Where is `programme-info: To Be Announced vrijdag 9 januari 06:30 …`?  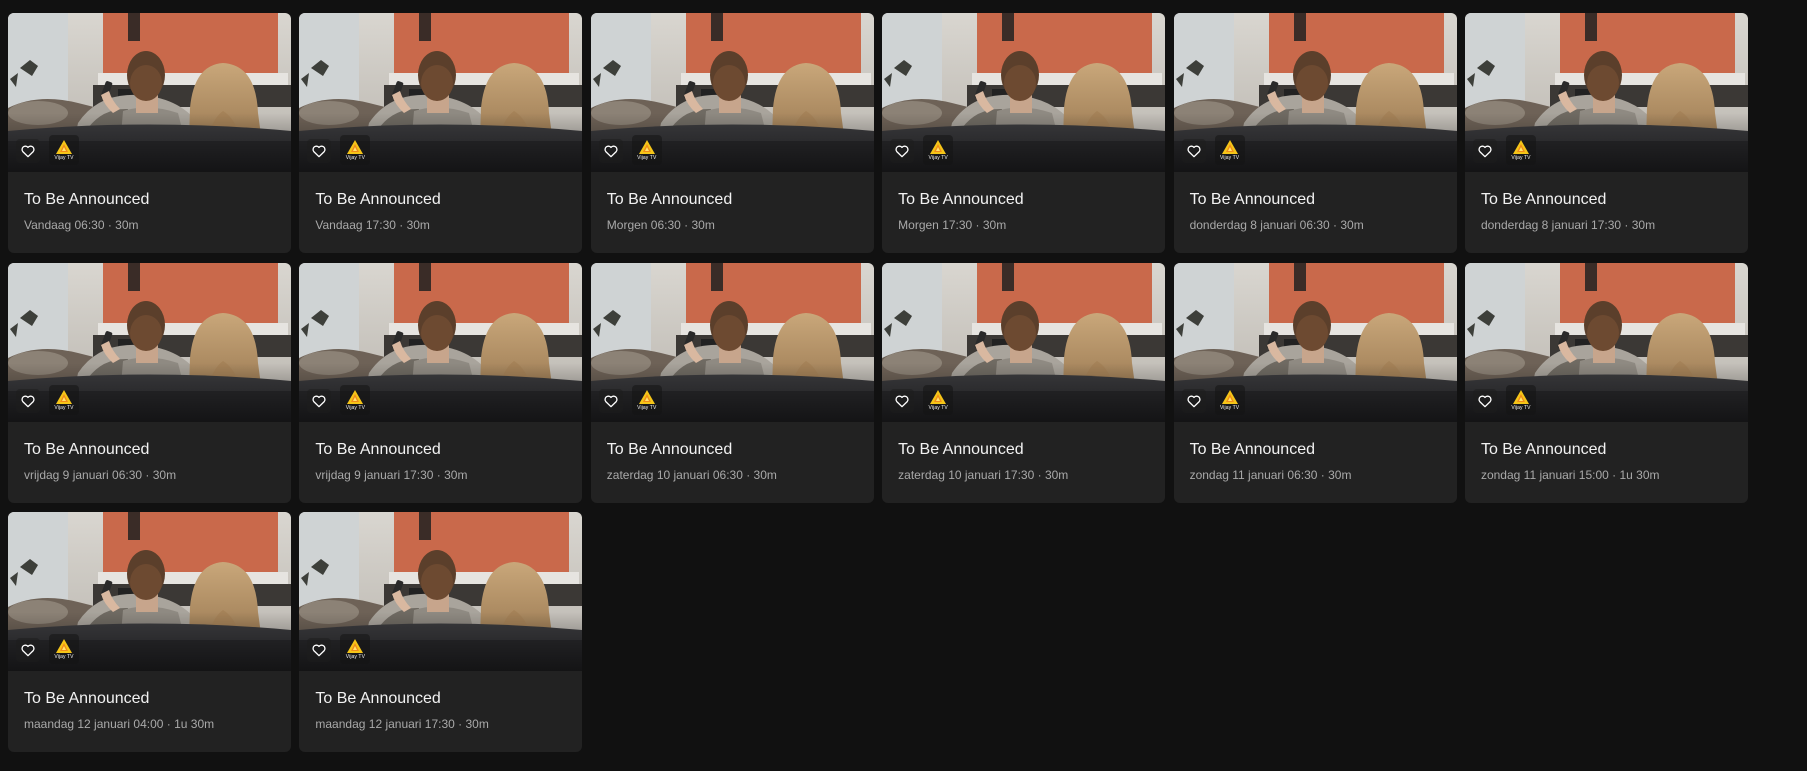
programme-info: To Be Announced vrijdag 9 januari 06:30 … is located at coordinates (149, 452).